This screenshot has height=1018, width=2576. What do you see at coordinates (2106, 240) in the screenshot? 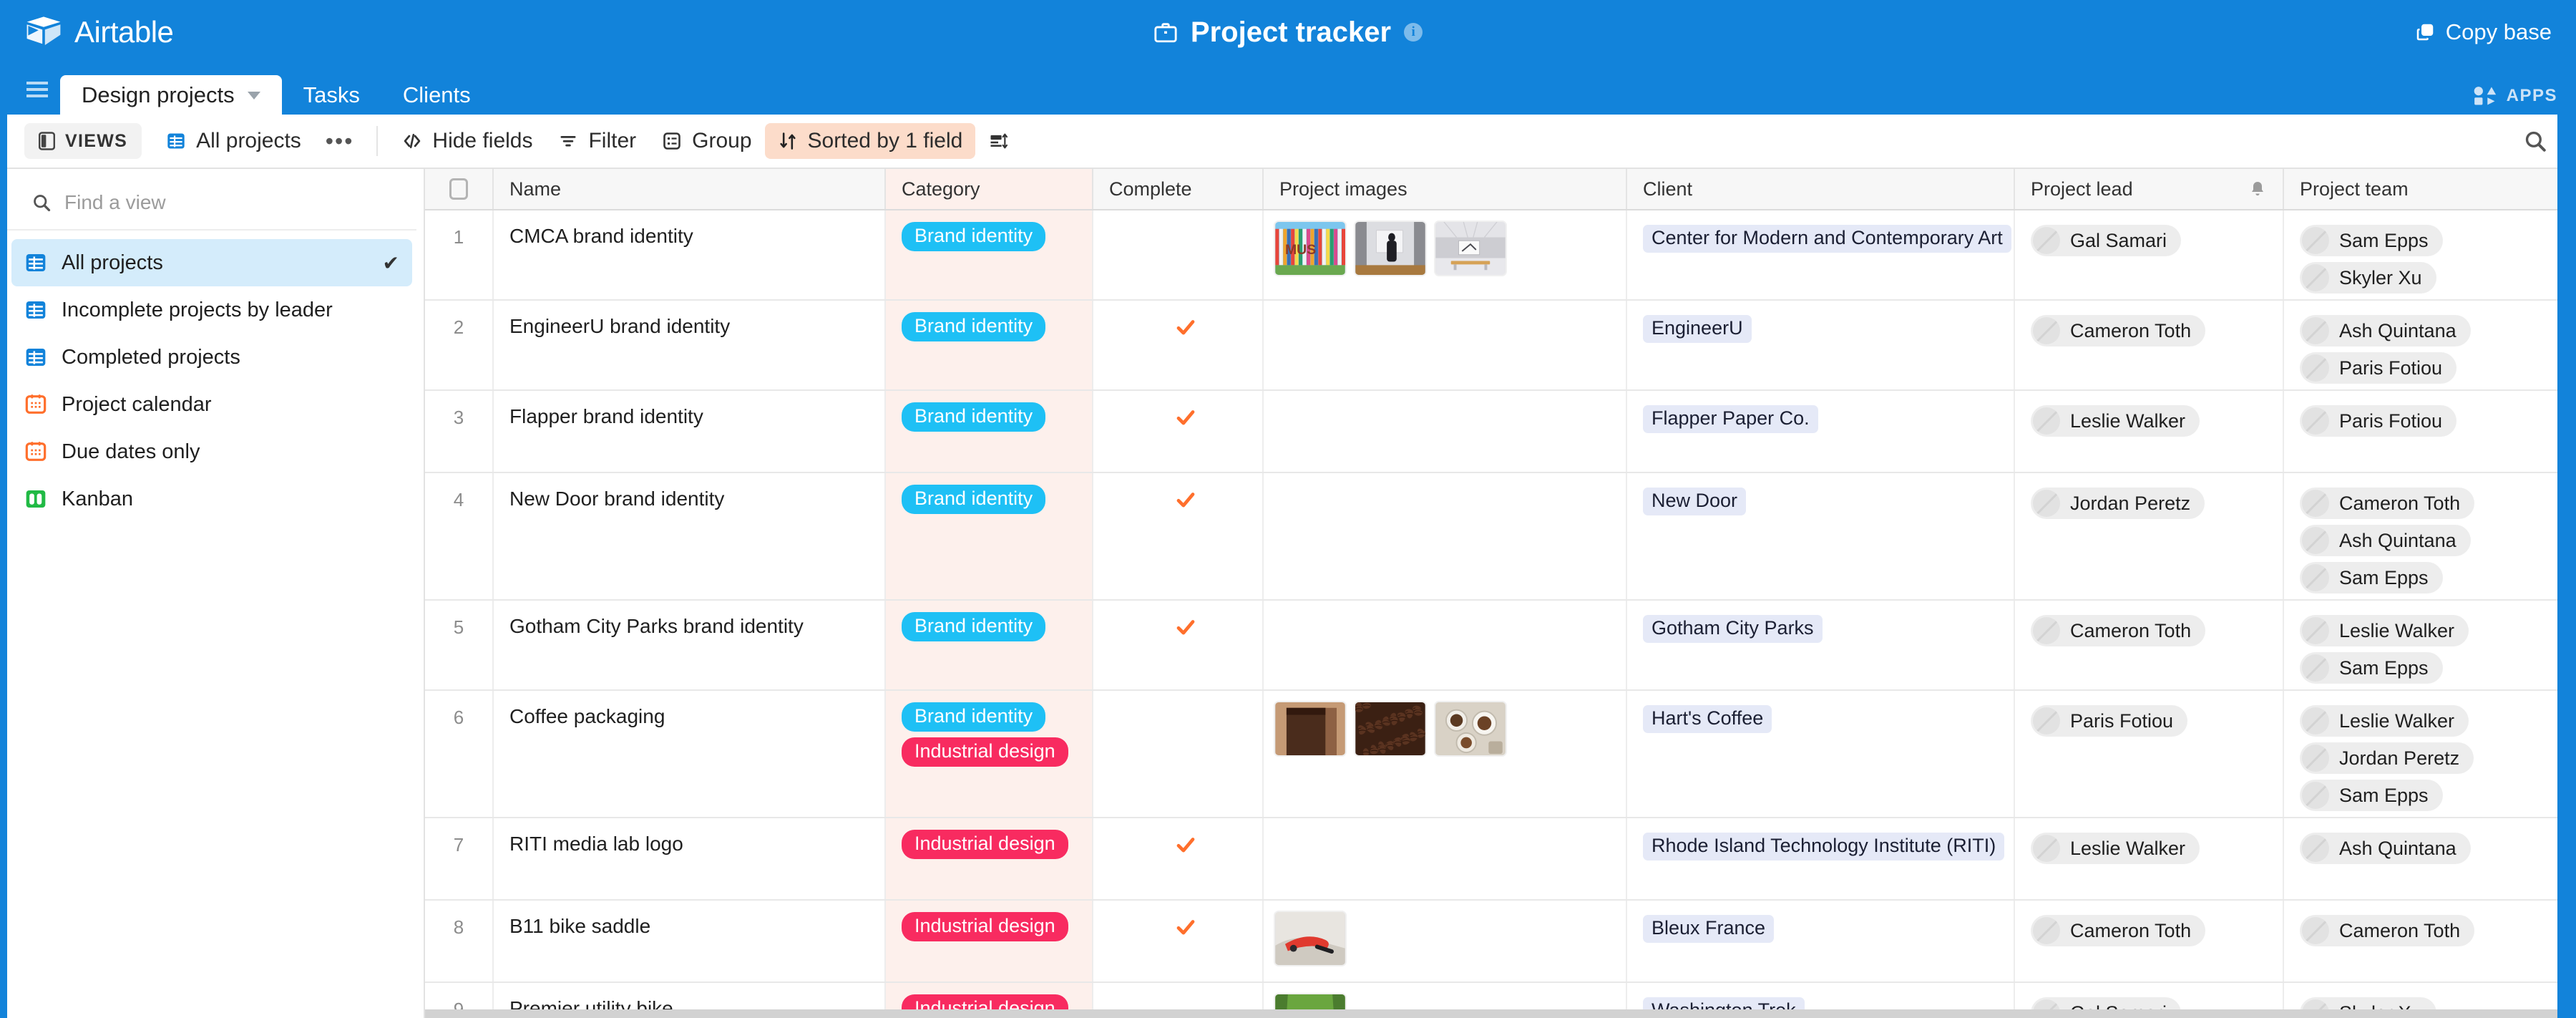
I see `person-chip: Gal Samari` at bounding box center [2106, 240].